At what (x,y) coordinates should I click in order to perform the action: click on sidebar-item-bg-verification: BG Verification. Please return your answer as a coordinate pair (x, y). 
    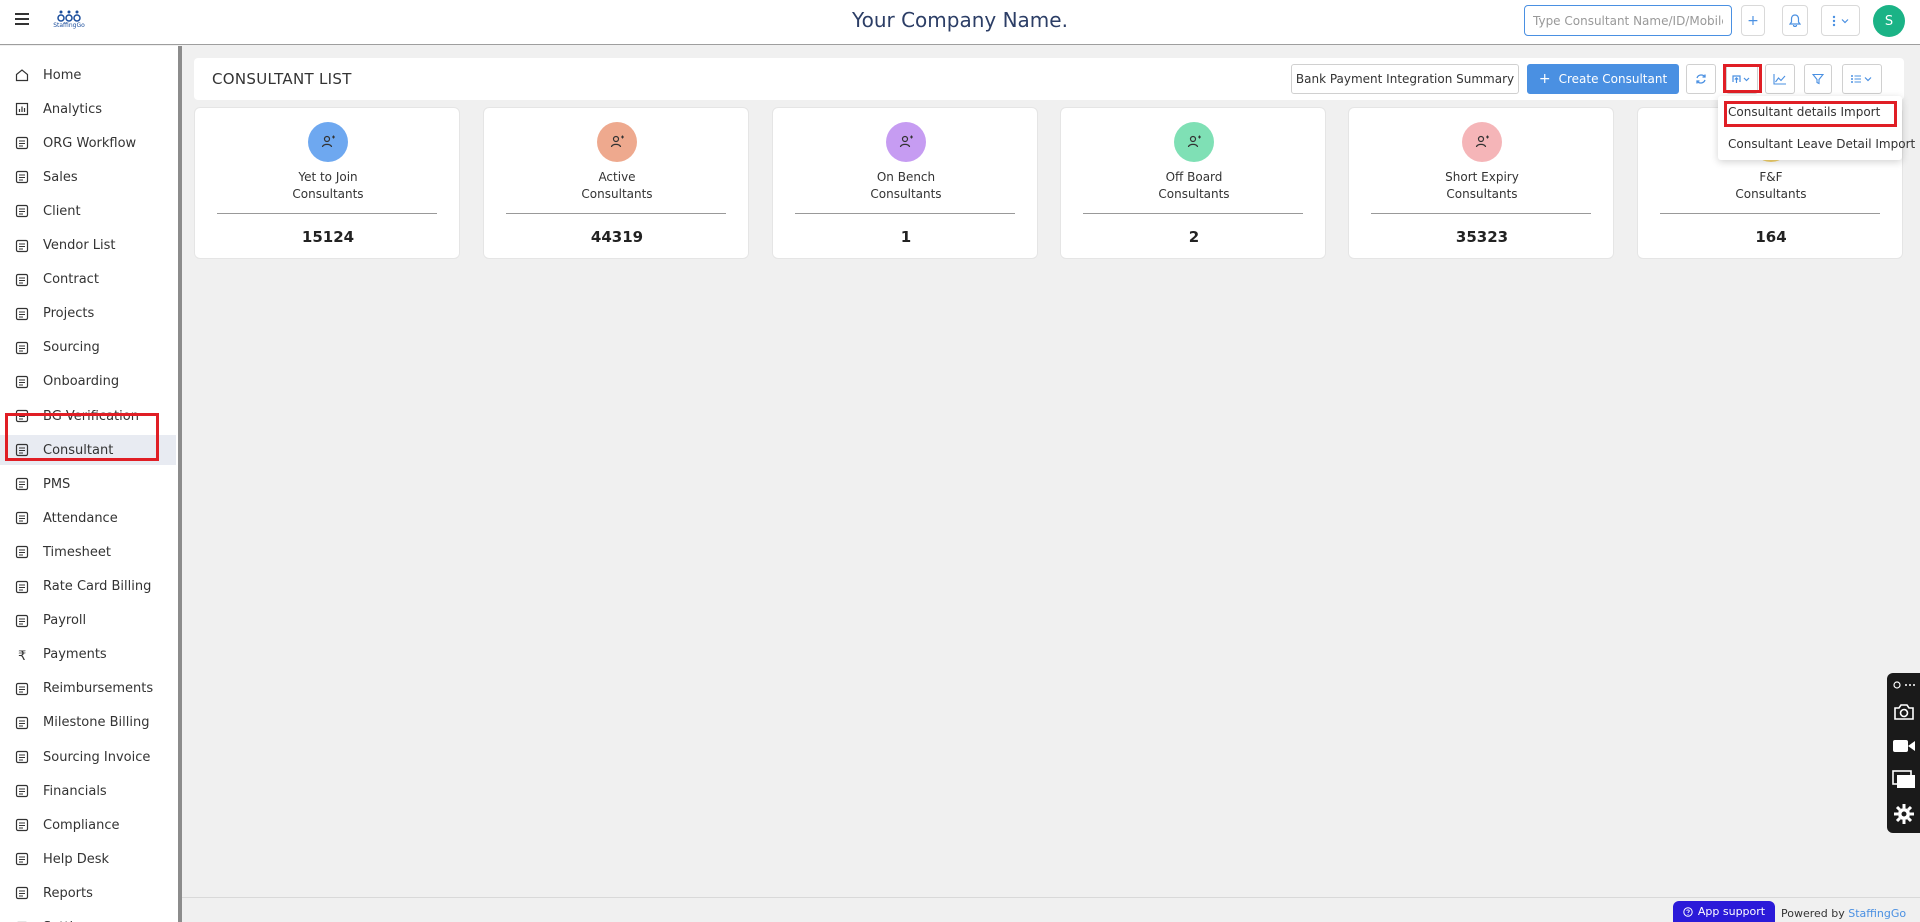
    Looking at the image, I should click on (88, 416).